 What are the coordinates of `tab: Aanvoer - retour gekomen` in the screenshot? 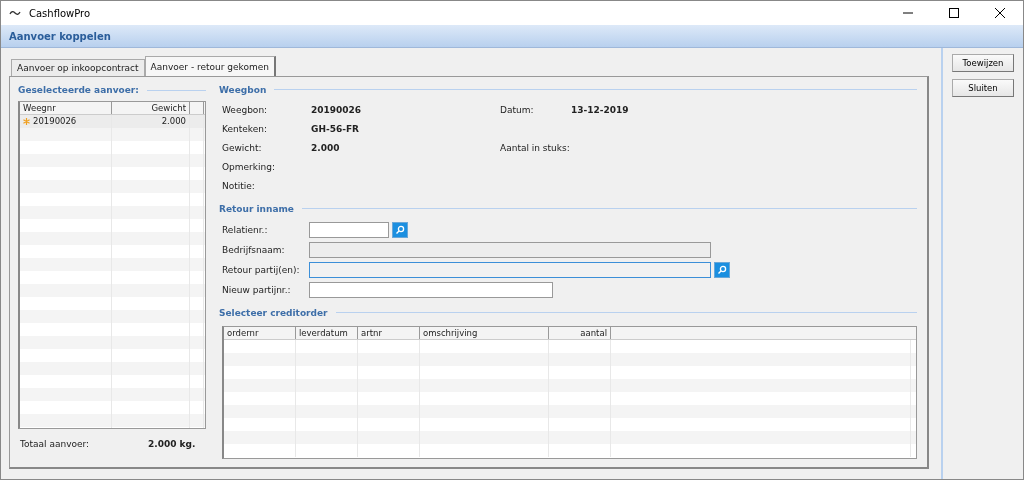 It's located at (210, 66).